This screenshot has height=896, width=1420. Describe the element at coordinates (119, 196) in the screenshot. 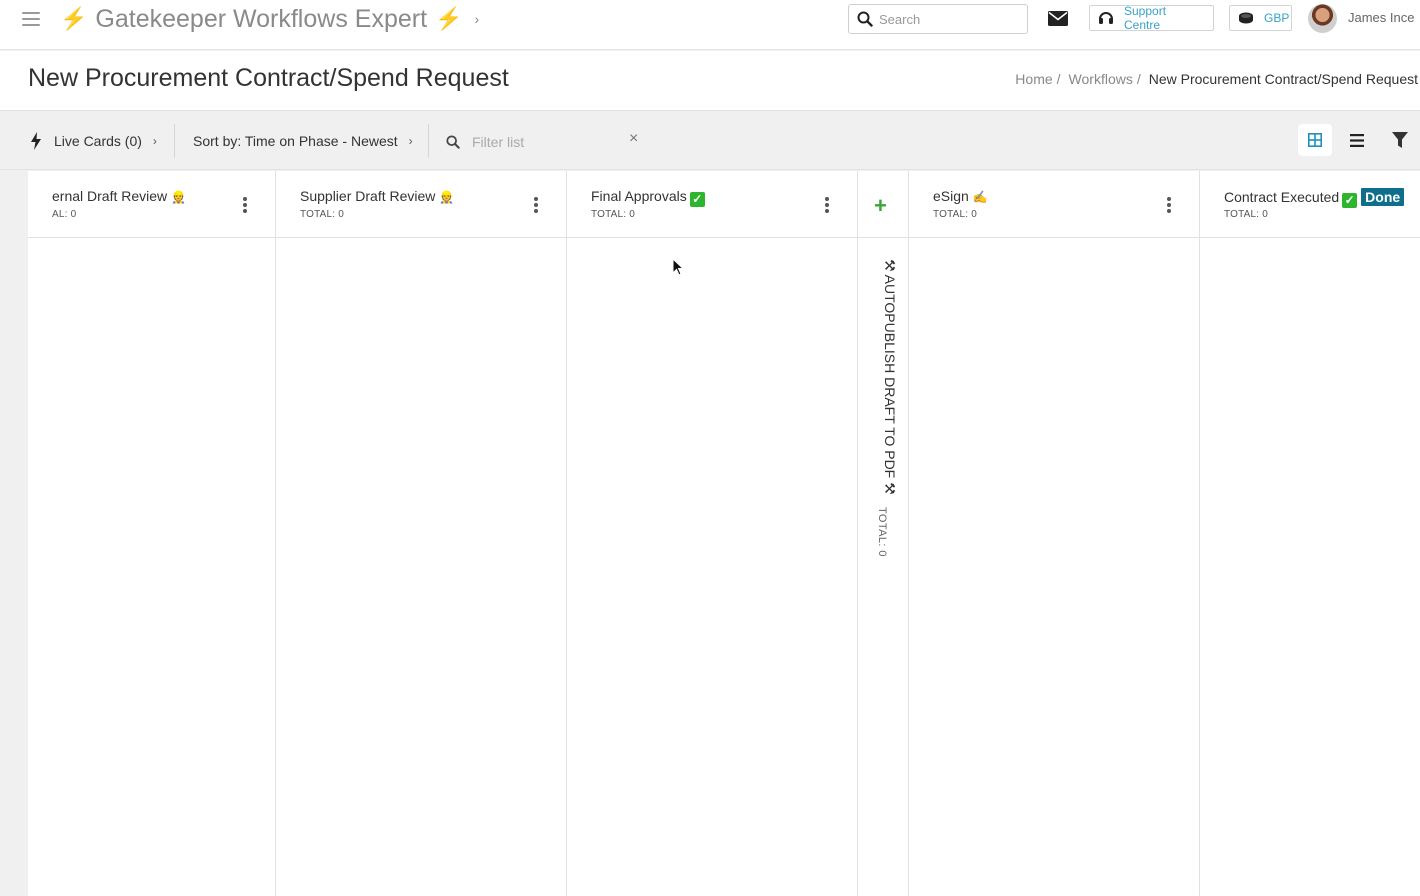

I see `column-title: ernal Draft Review 👷` at that location.